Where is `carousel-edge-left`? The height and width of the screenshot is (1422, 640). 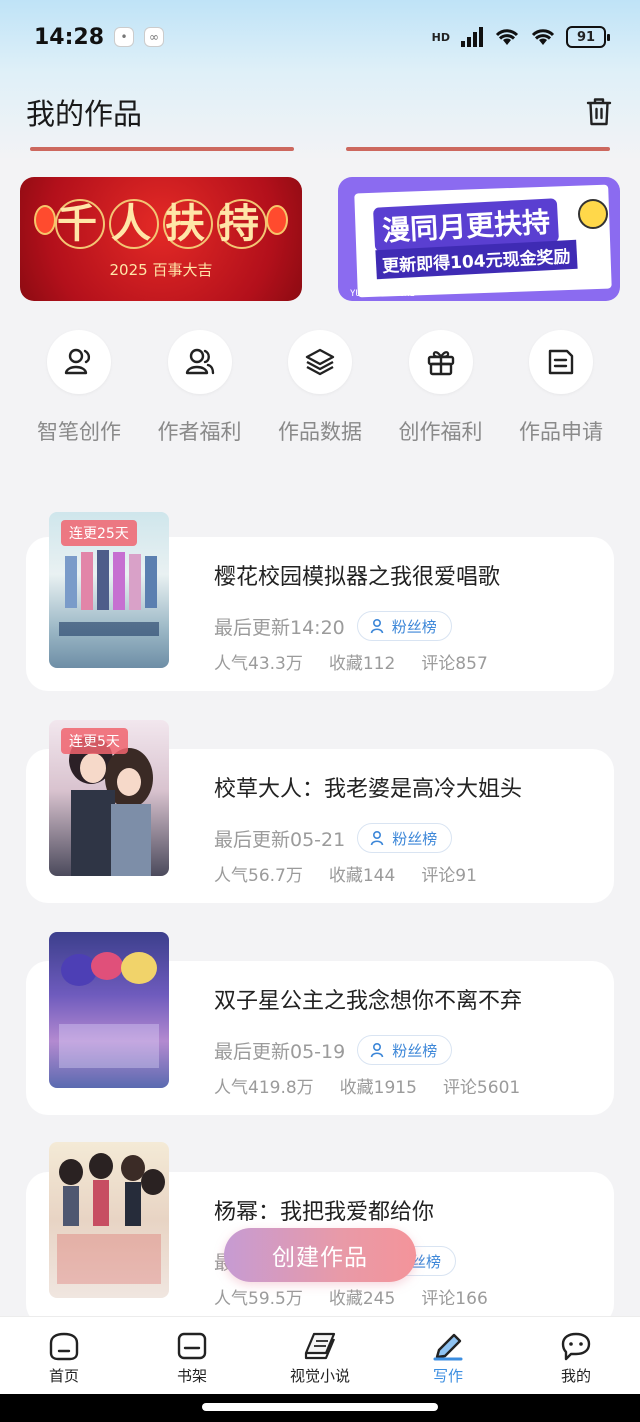
carousel-edge-left is located at coordinates (162, 149).